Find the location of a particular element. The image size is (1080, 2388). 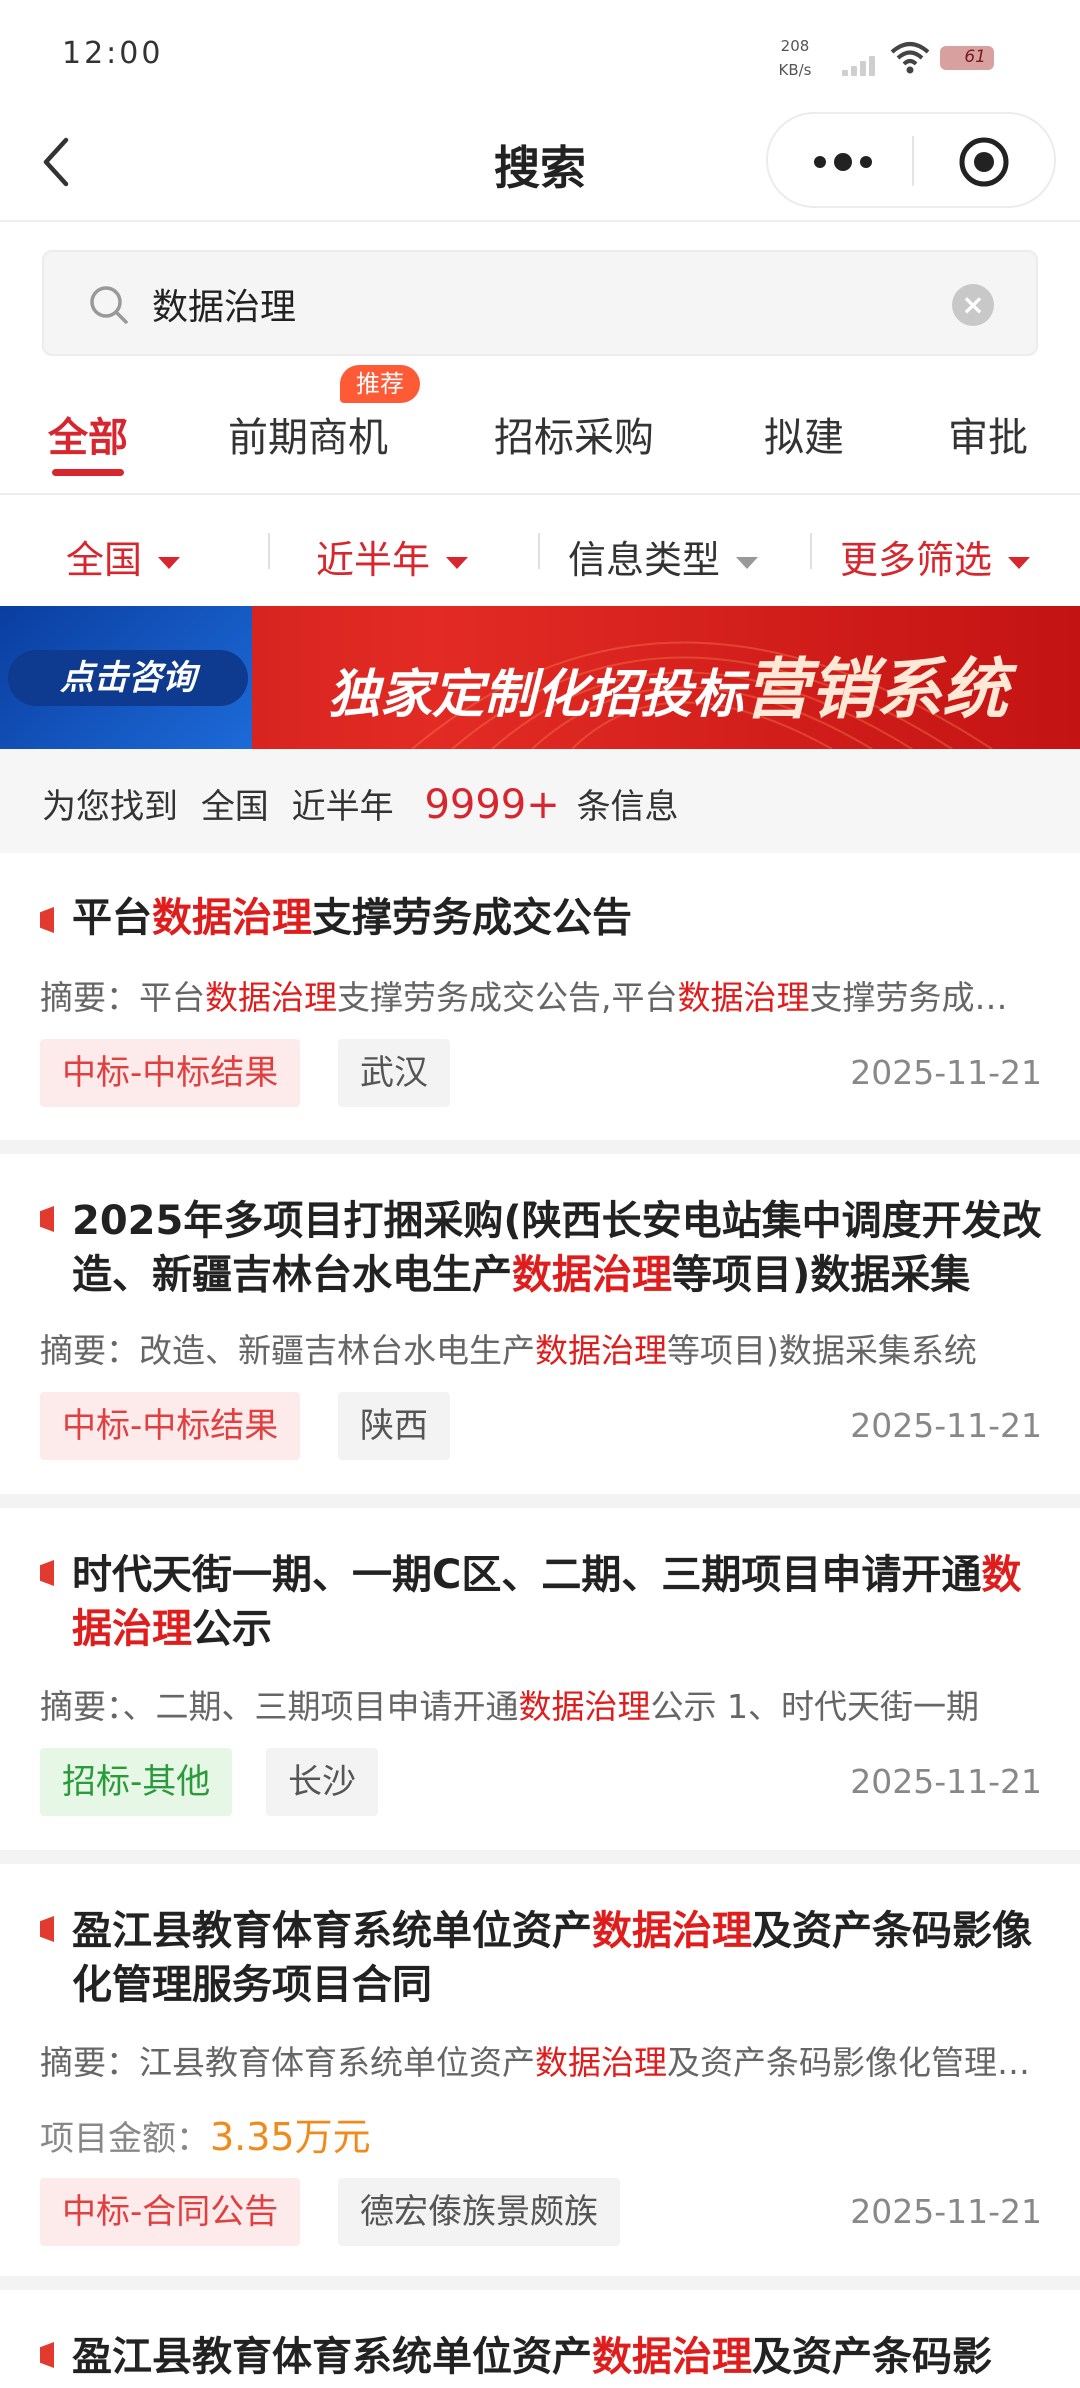

tab-all: 全部 is located at coordinates (88, 440).